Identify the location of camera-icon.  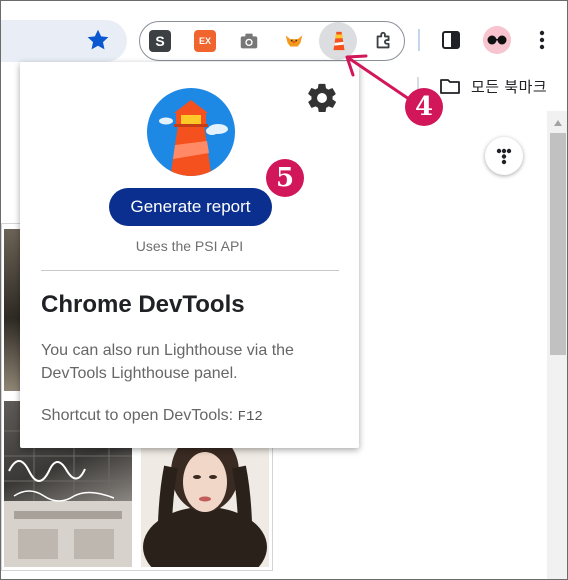
(249, 41).